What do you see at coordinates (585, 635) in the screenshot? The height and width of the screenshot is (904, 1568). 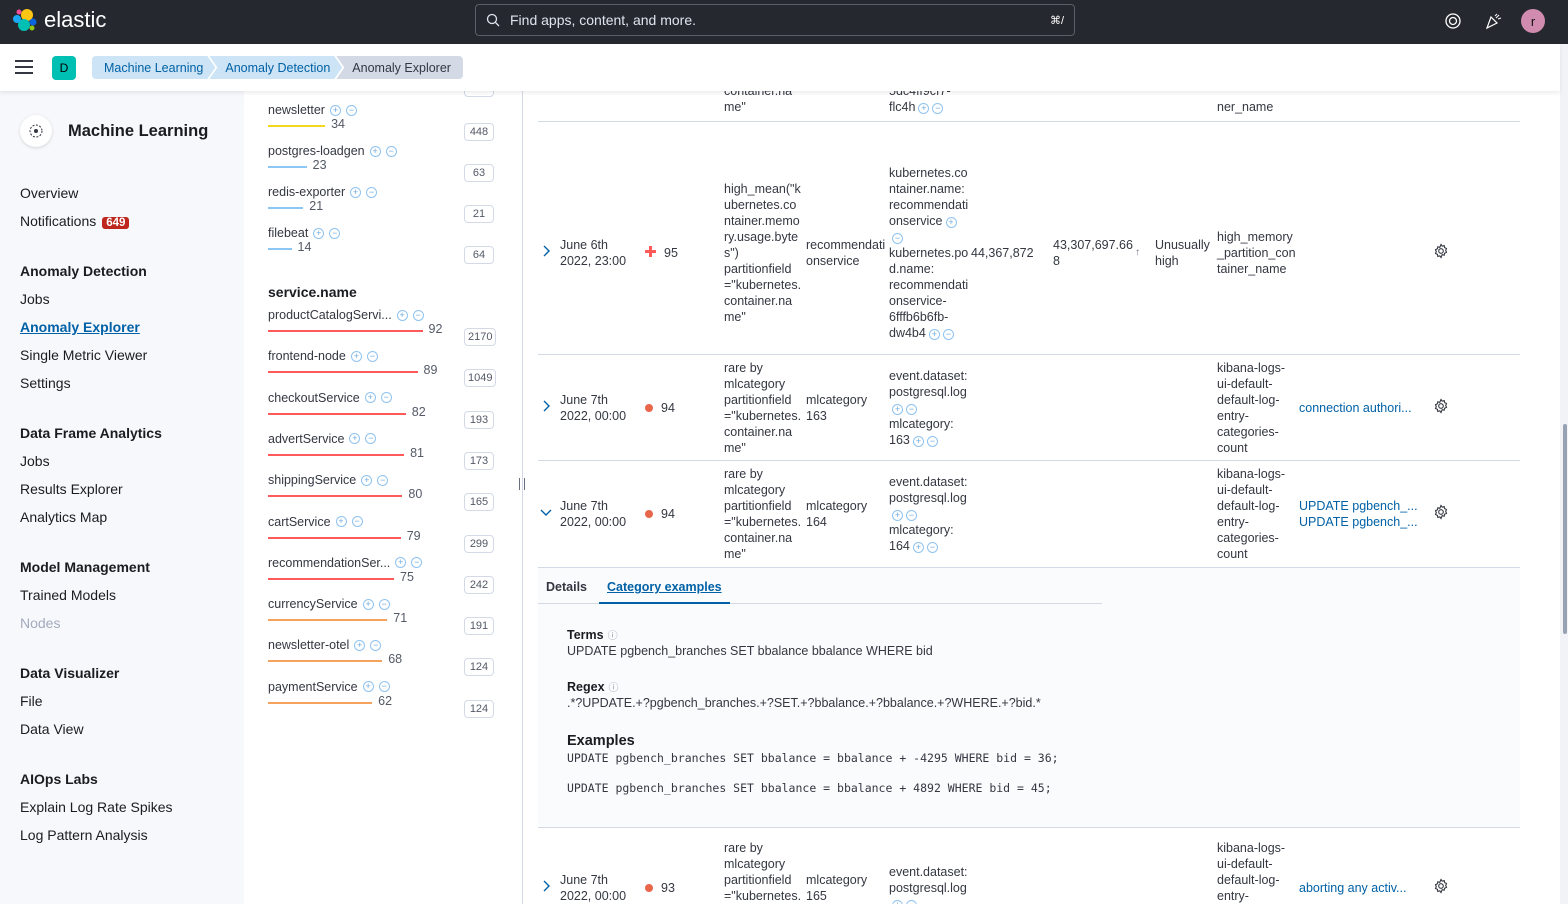 I see `section-label: Terms` at bounding box center [585, 635].